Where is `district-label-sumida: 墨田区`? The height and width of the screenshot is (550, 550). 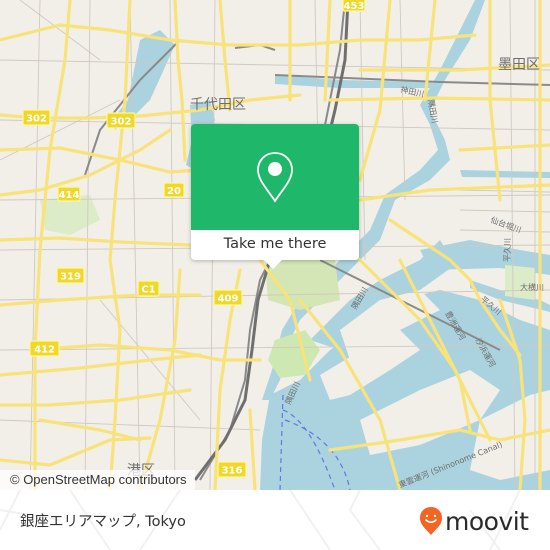
district-label-sumida: 墨田区 is located at coordinates (519, 65).